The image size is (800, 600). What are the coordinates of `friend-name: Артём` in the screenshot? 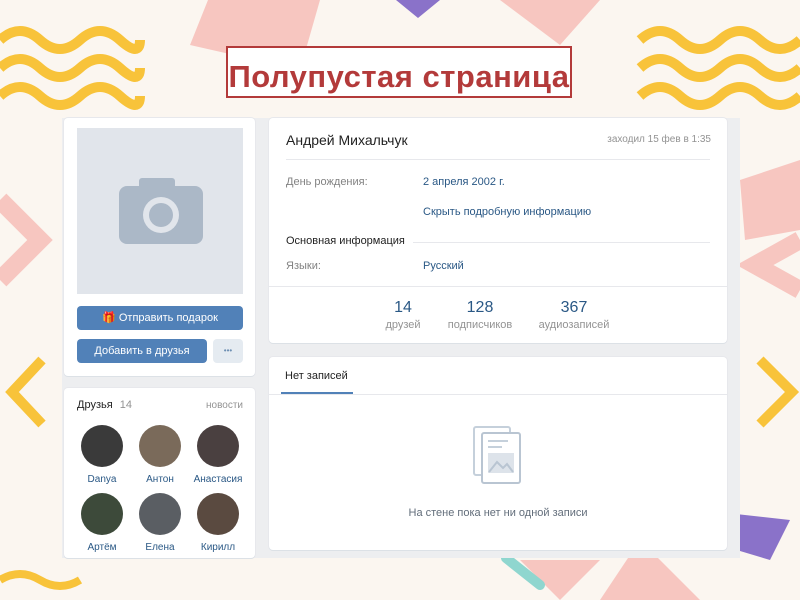 It's located at (102, 547).